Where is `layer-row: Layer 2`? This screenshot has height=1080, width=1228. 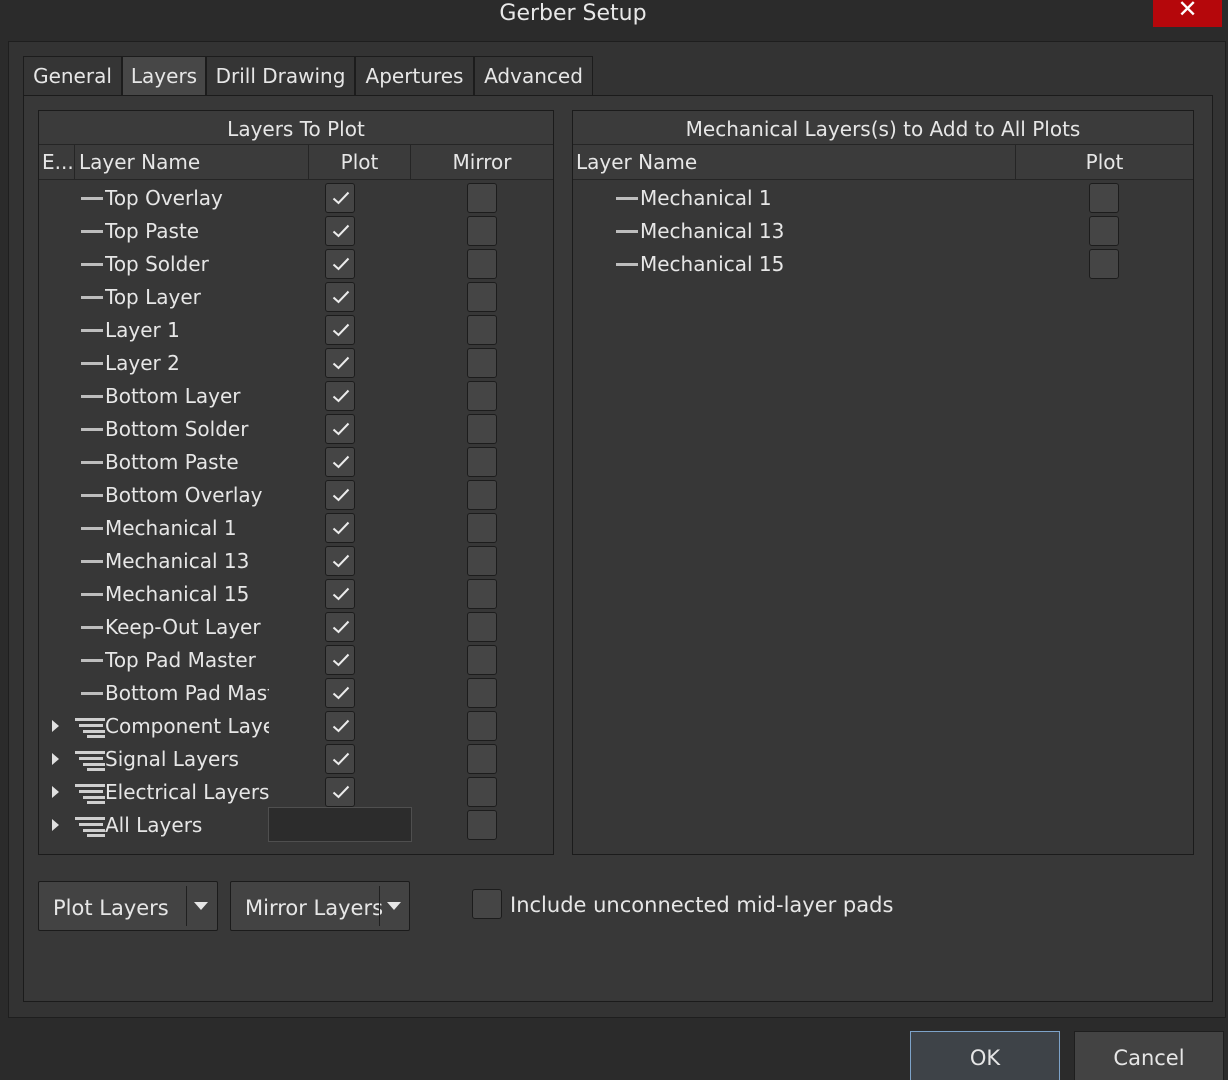
layer-row: Layer 2 is located at coordinates (296, 363).